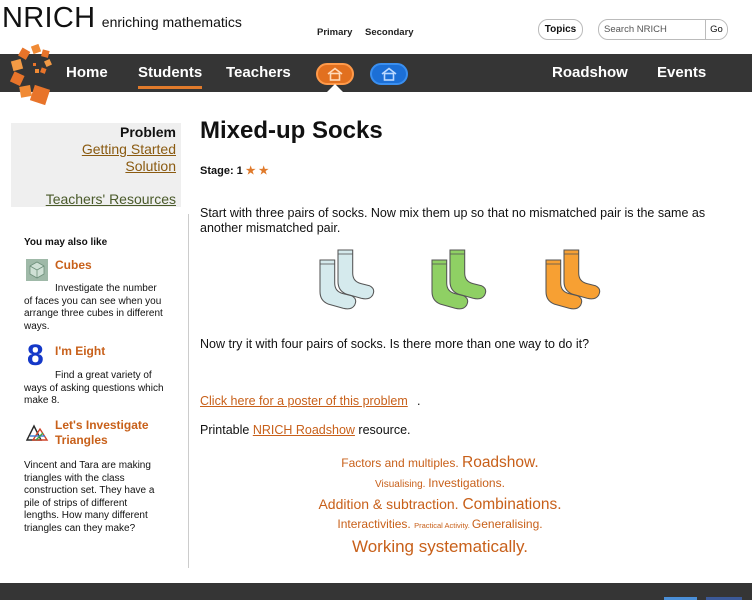 The height and width of the screenshot is (600, 752). I want to click on roadshow-resource-link: NRICH Roadshow, so click(304, 430).